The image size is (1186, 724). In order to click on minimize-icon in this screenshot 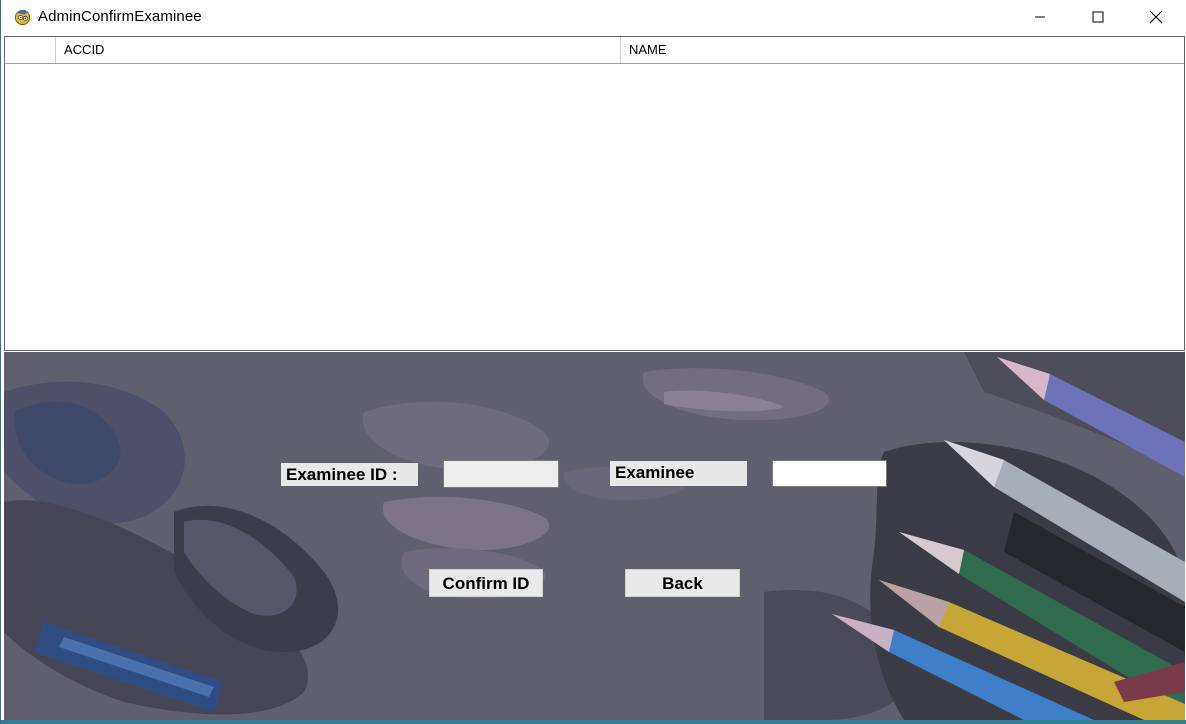, I will do `click(1040, 17)`.